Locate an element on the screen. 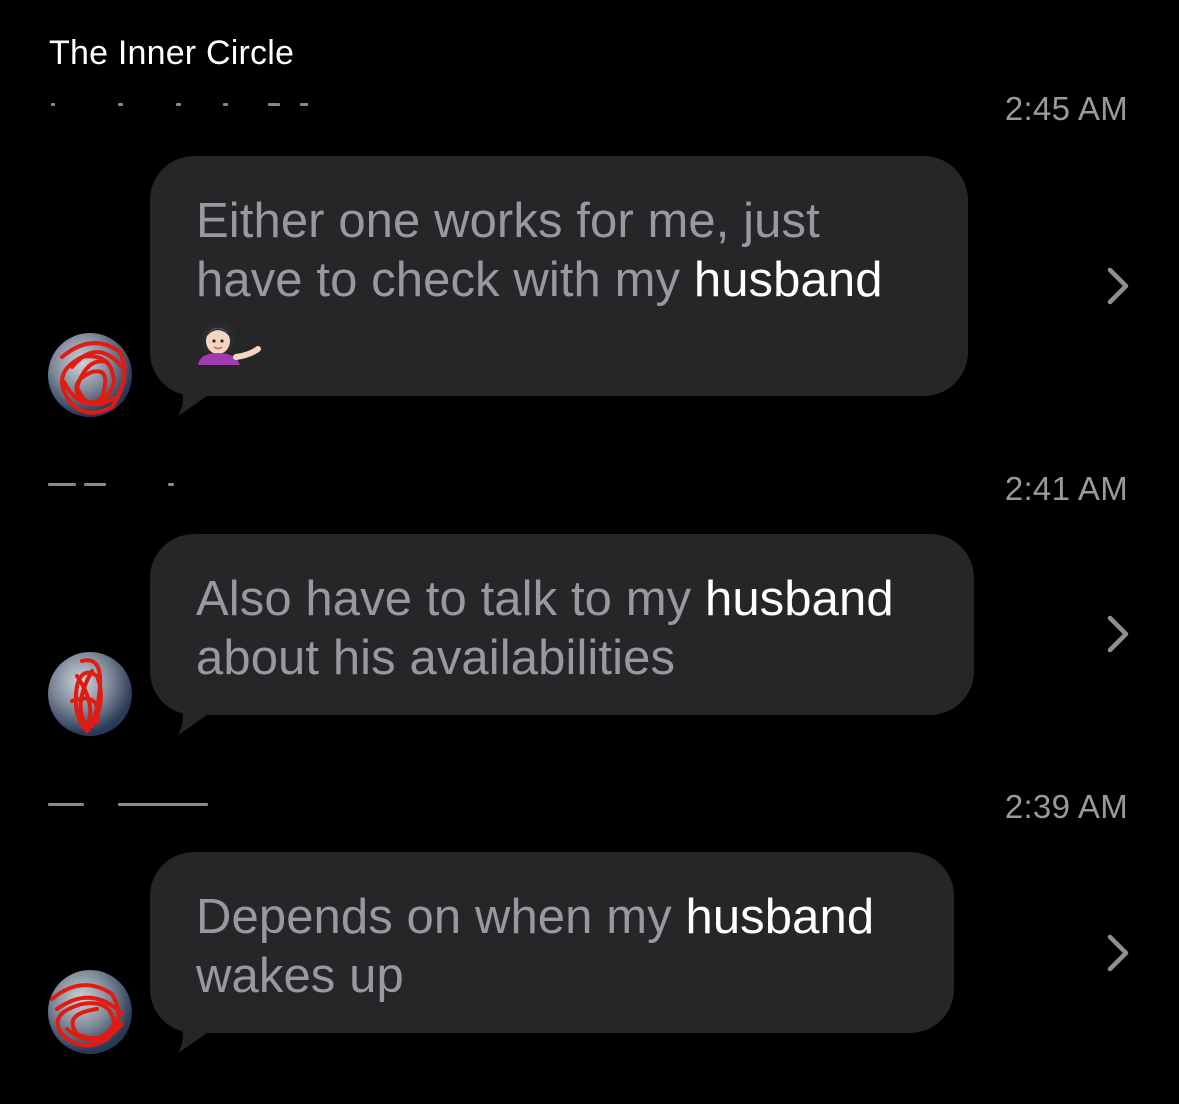  message-text-line: wakes up is located at coordinates (300, 976).